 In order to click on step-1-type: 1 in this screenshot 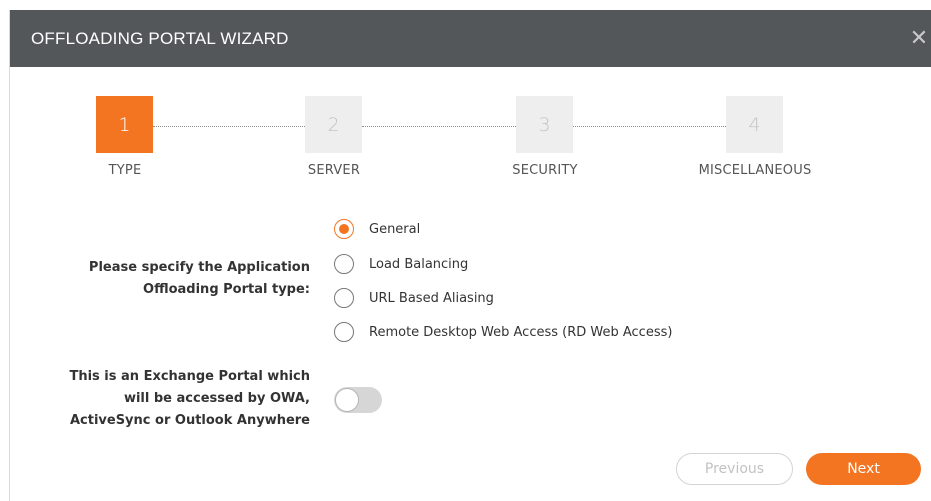, I will do `click(124, 124)`.